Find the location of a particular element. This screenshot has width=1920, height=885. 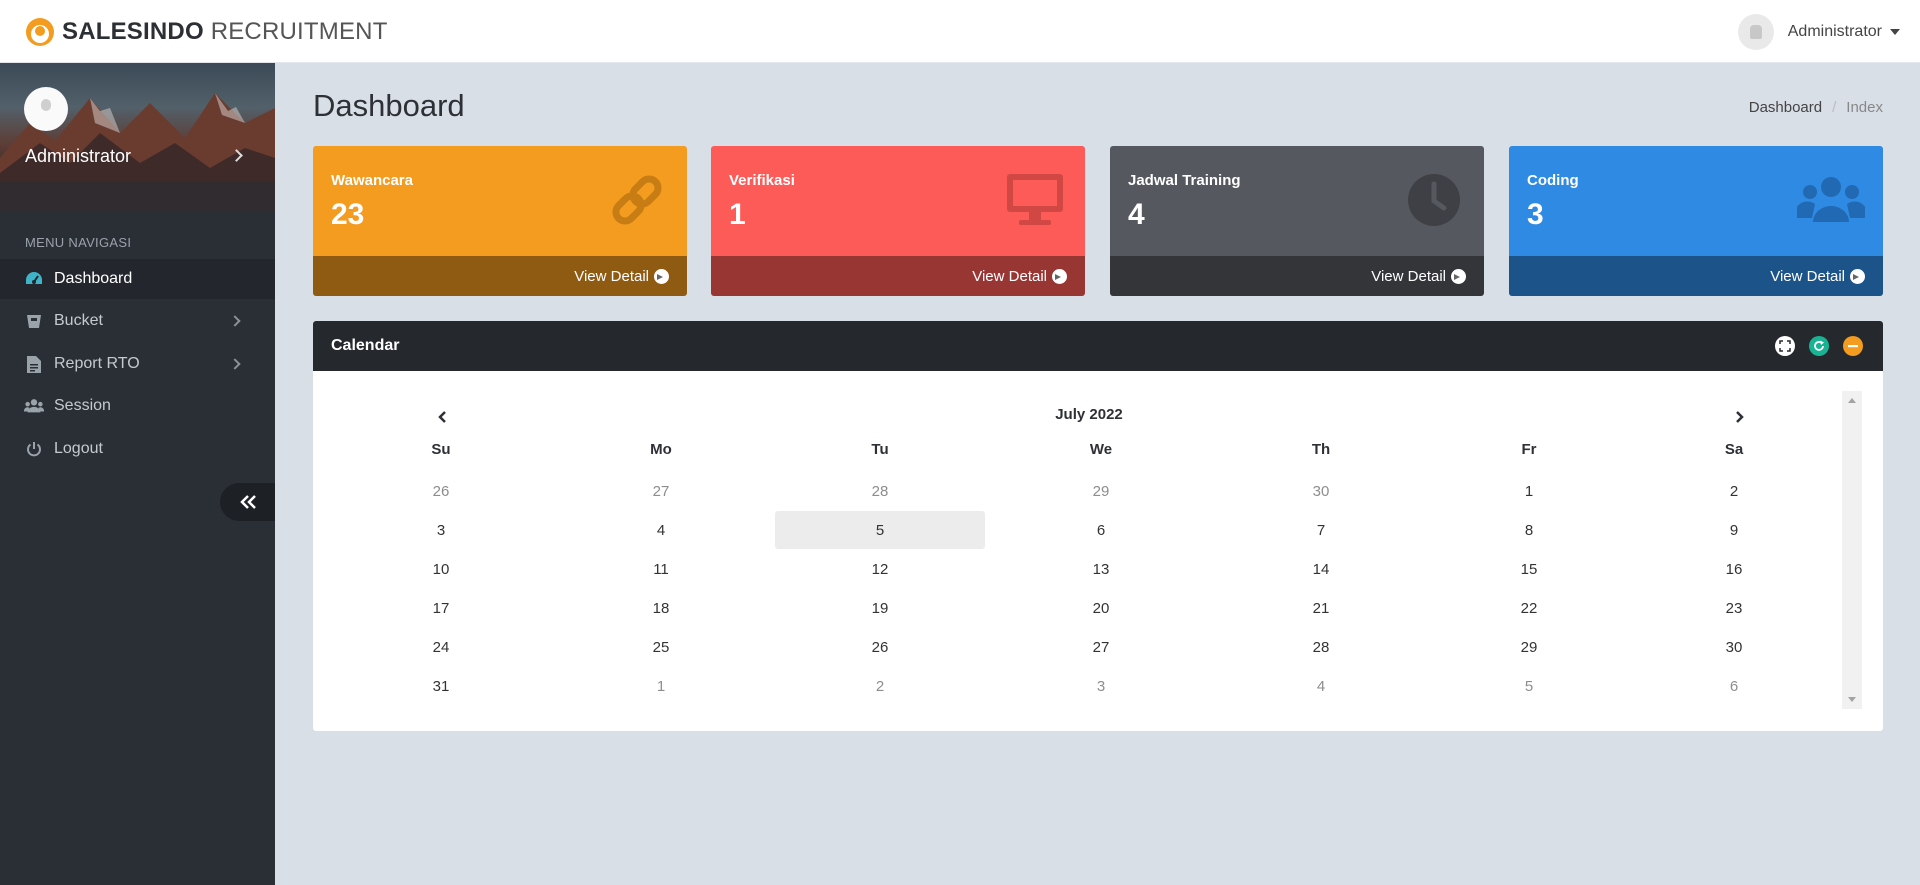

calendar-day: 25 is located at coordinates (661, 647).